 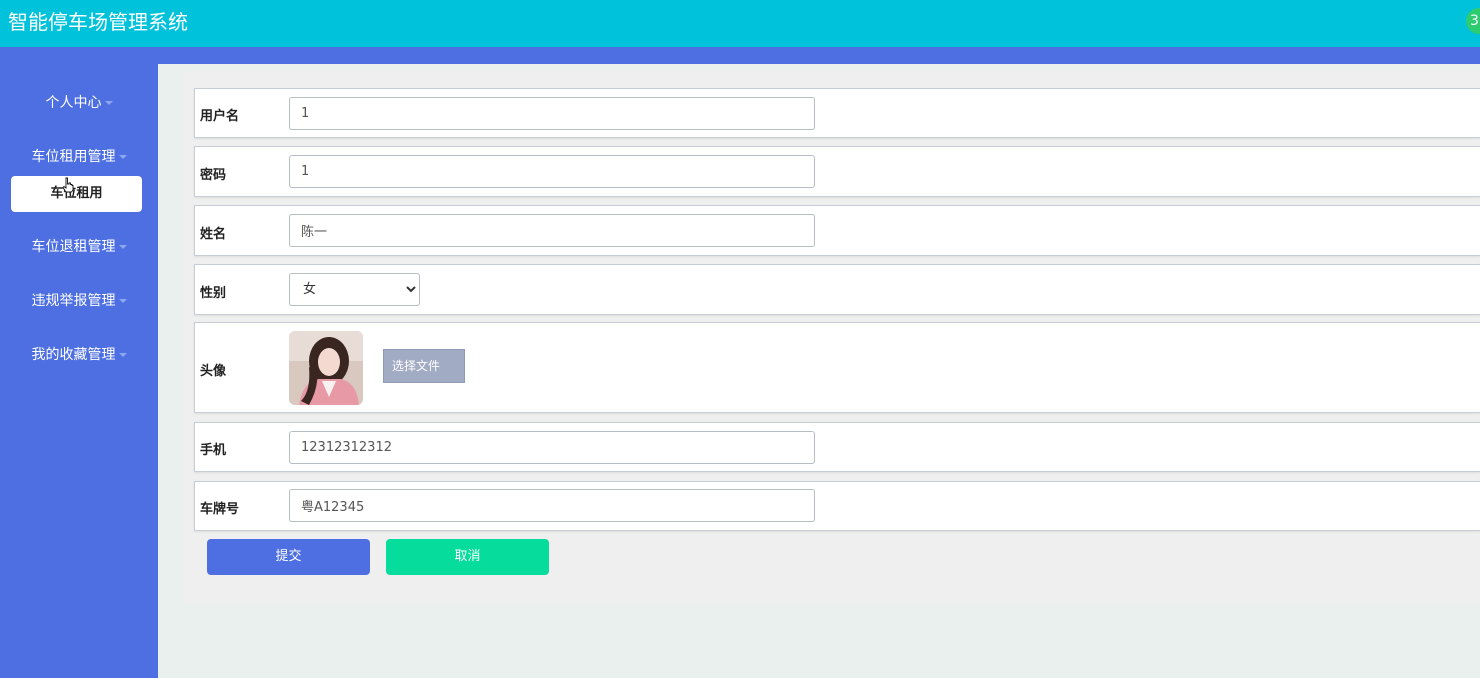 I want to click on sidebar-item-personal-center: 个人中心, so click(x=79, y=103).